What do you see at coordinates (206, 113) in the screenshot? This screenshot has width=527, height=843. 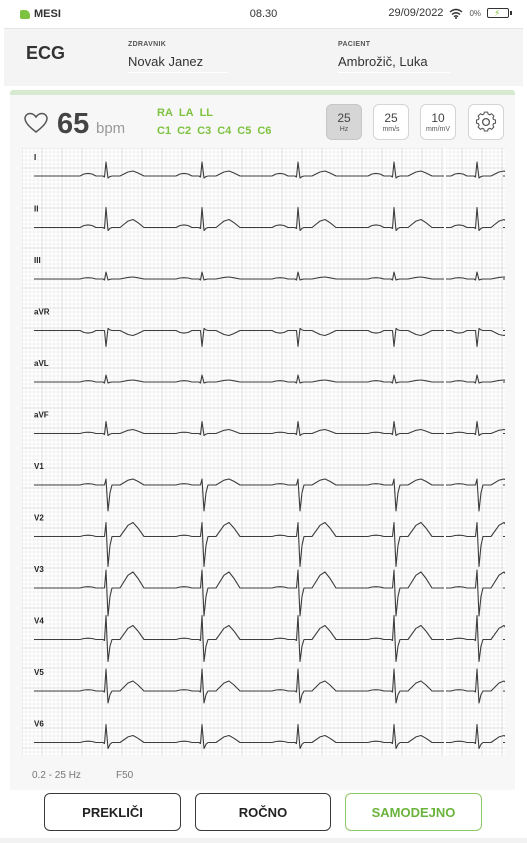 I see `electrode-label: LL` at bounding box center [206, 113].